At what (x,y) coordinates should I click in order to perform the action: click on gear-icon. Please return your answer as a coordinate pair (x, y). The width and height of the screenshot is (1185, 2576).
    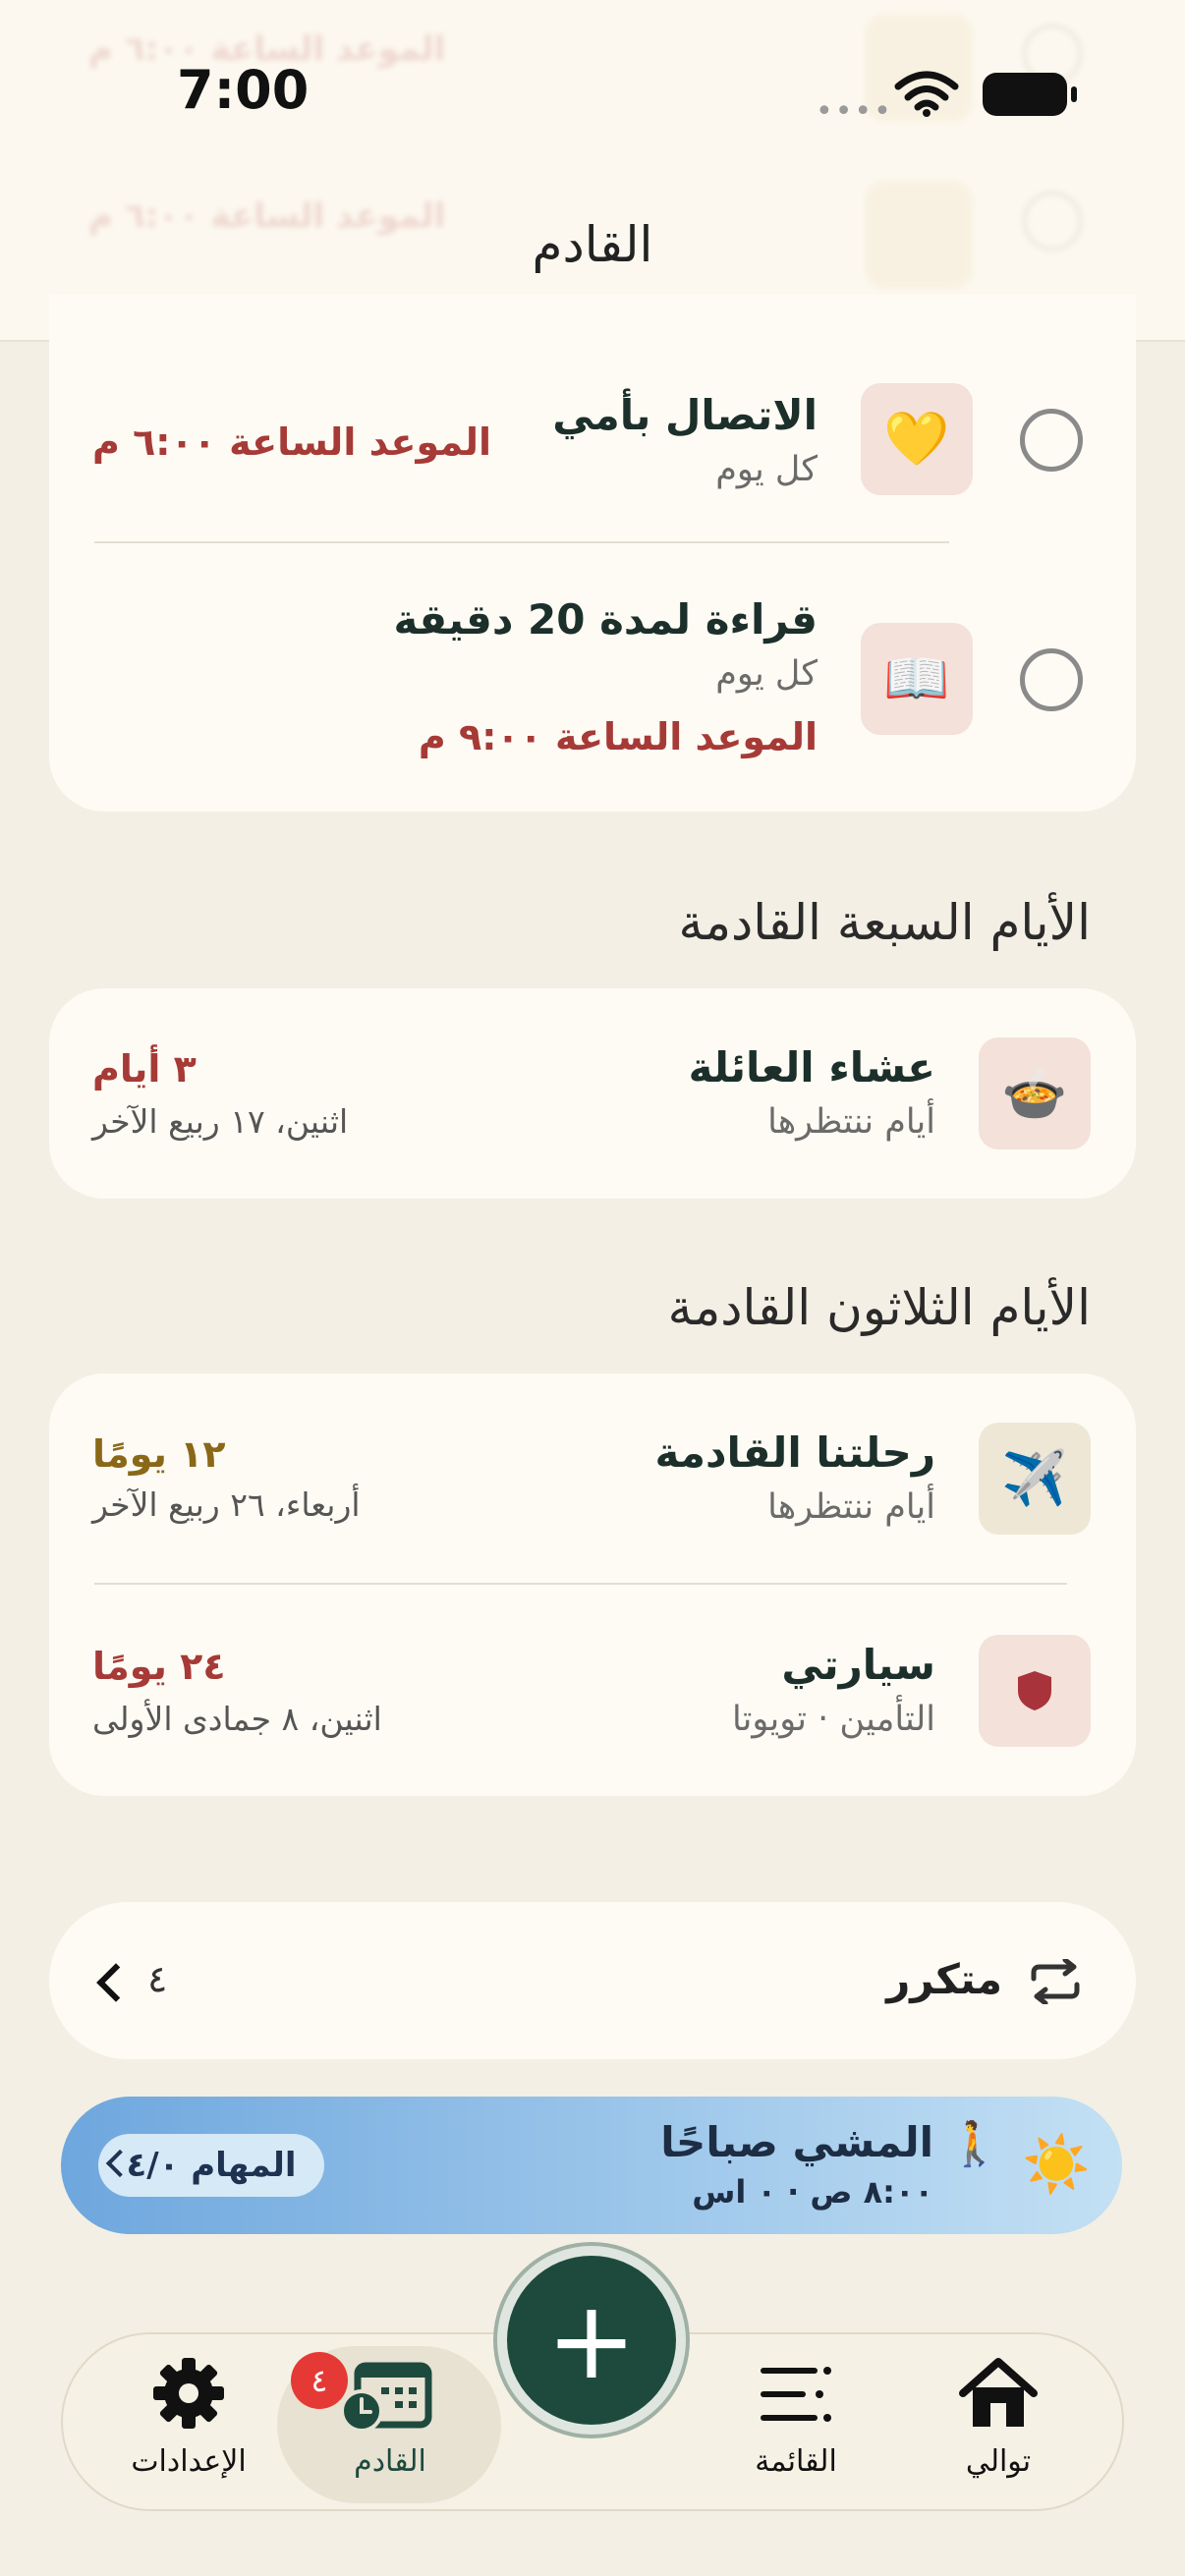
    Looking at the image, I should click on (189, 2393).